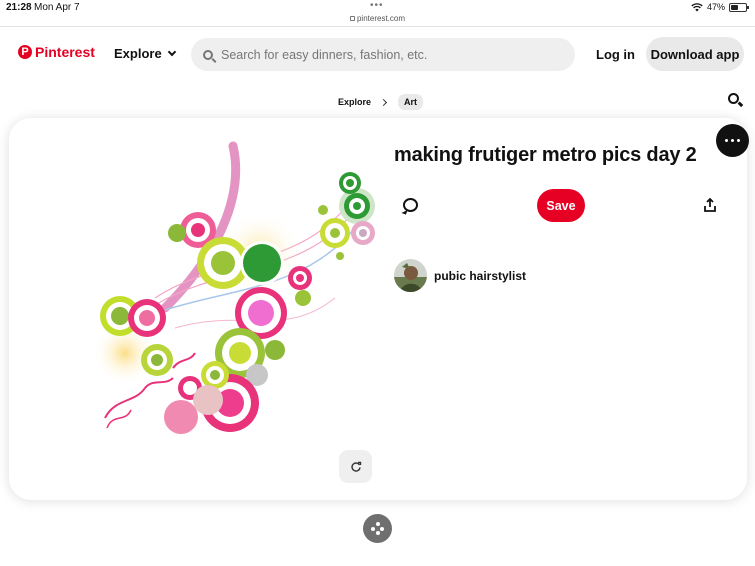  I want to click on download-app-button: Download app, so click(695, 54).